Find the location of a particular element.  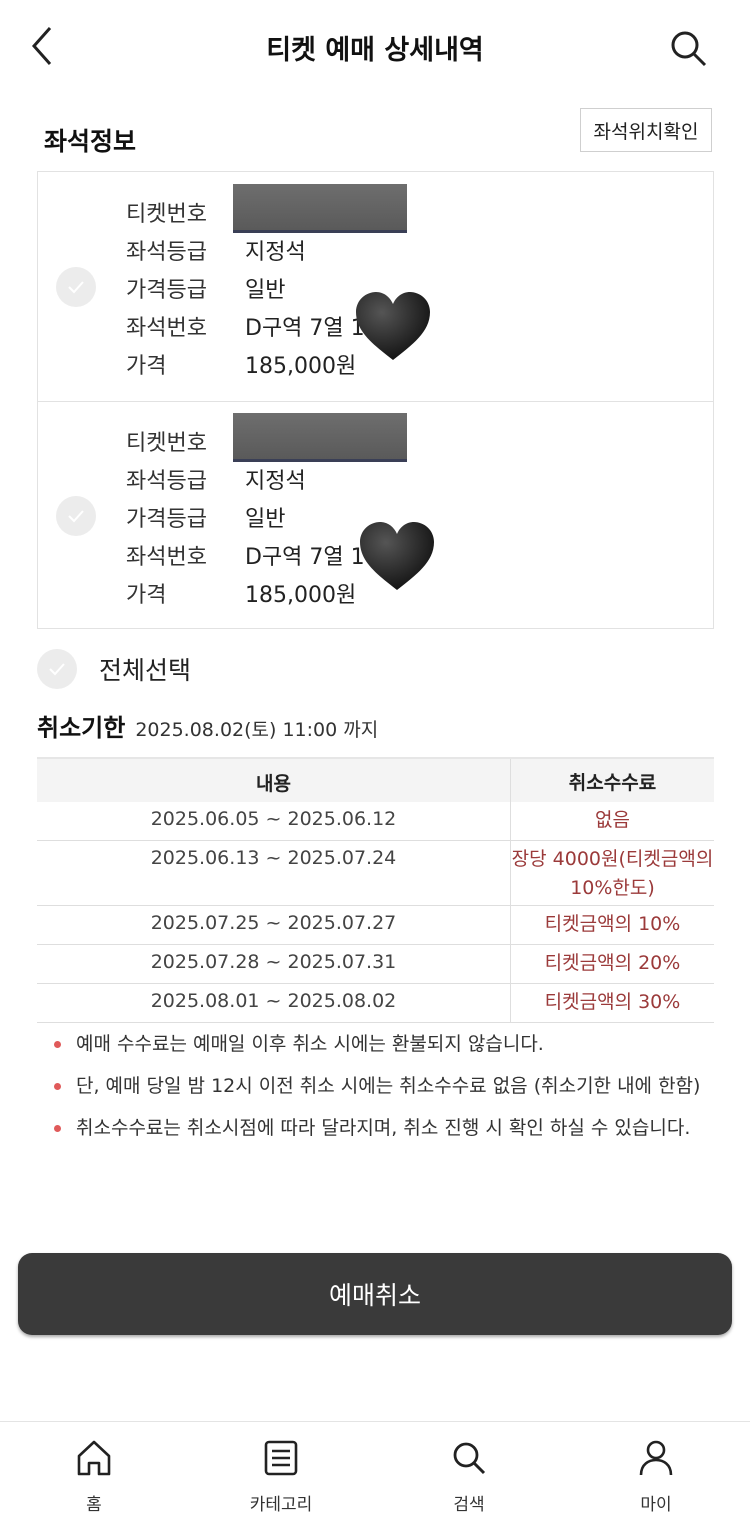

notice-item: 예매 수수료는 예매일 이후 취소 시에는 환불되지 않습니다. is located at coordinates (380, 1044).